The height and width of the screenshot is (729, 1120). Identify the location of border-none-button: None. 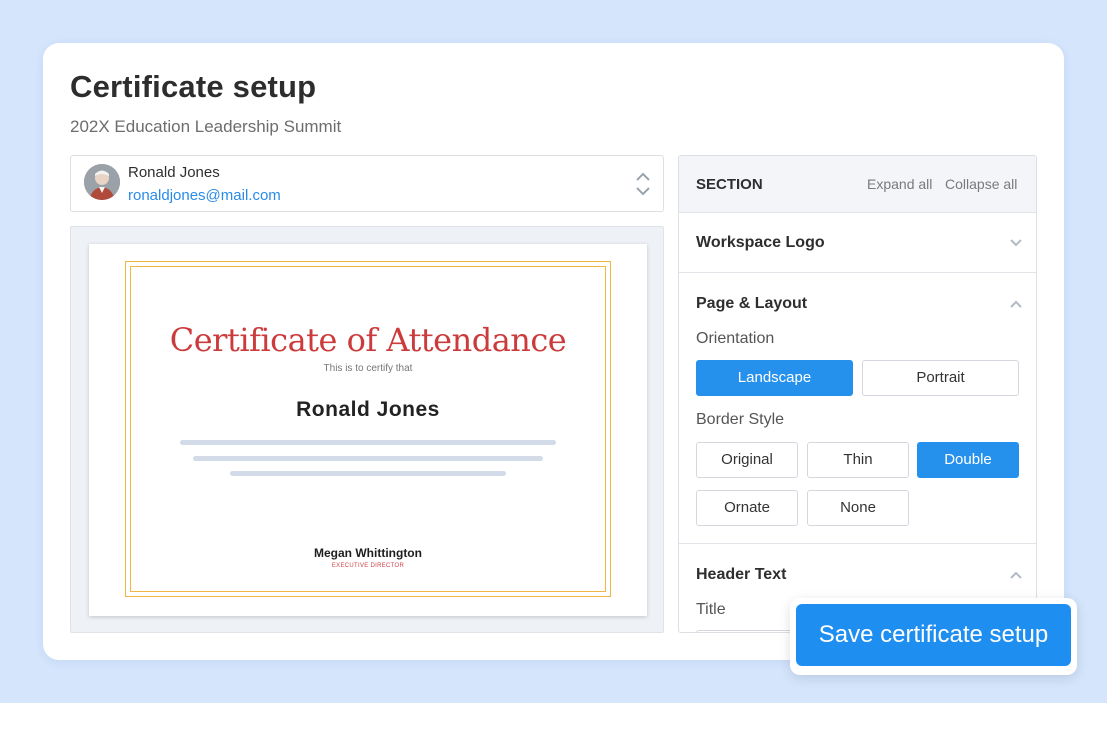
(858, 508).